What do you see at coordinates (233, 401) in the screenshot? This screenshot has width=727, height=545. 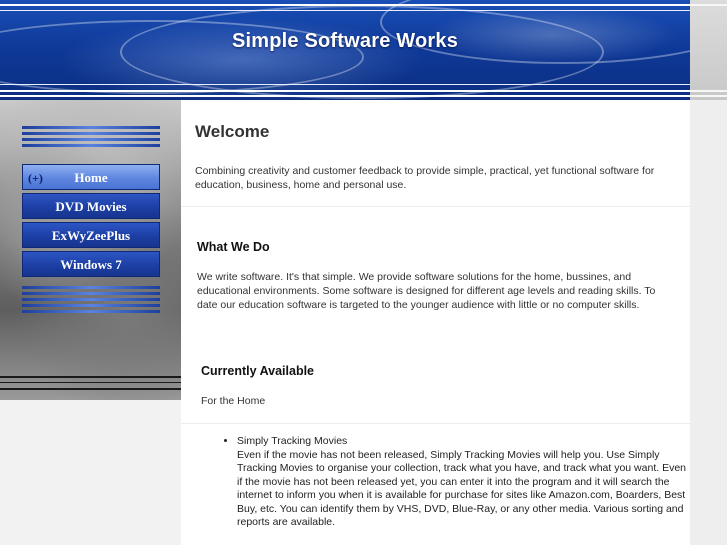 I see `for-the-home-label: For the Home` at bounding box center [233, 401].